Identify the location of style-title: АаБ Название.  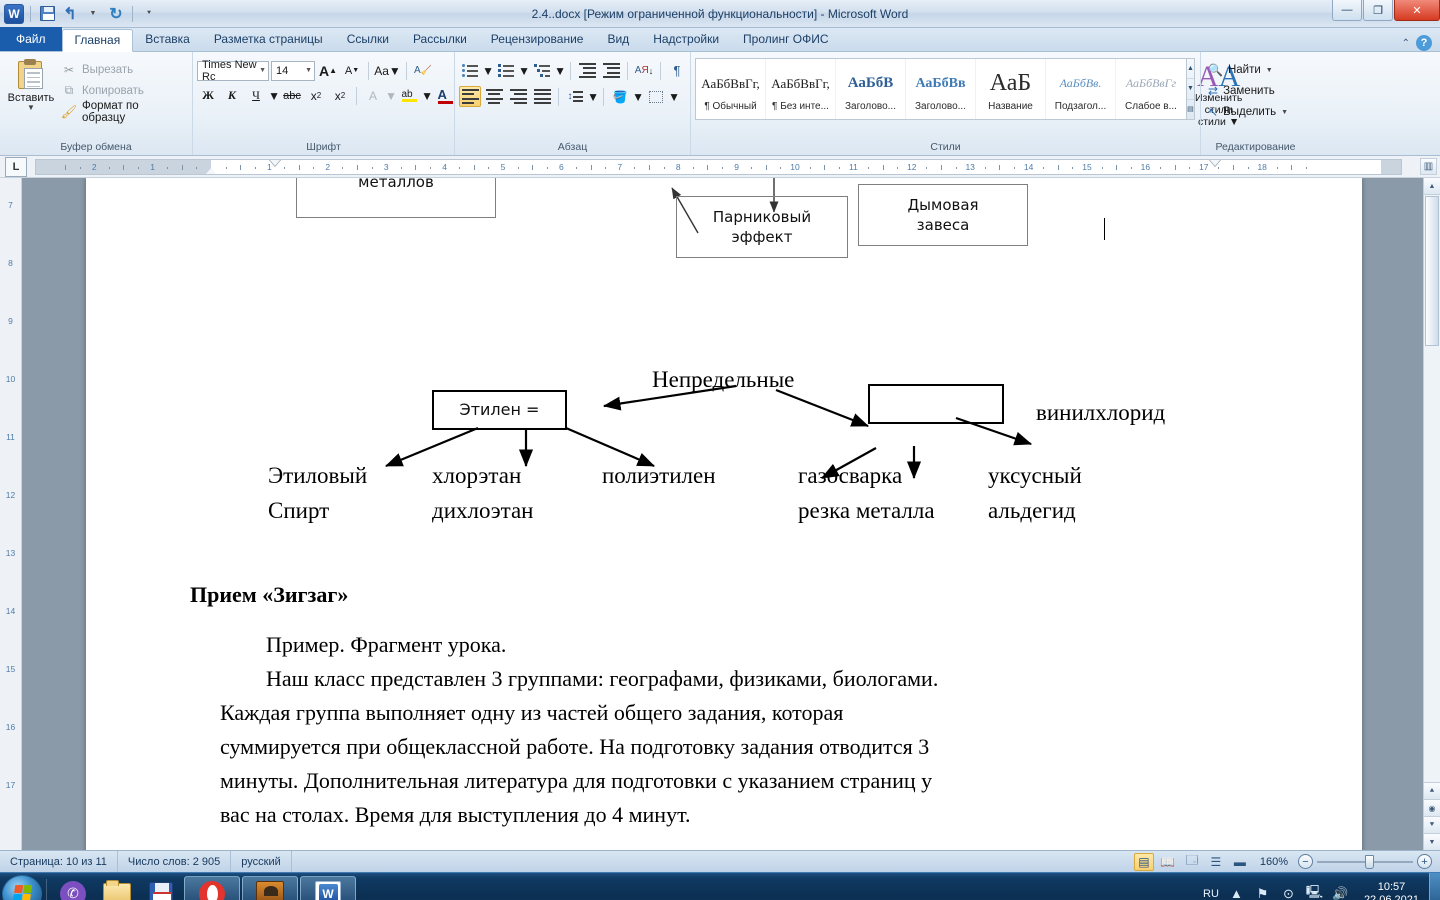
(1011, 89).